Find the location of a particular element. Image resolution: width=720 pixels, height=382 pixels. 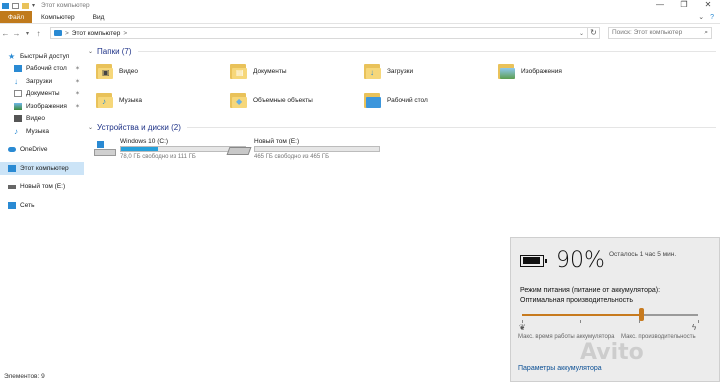

tab-computer: Компьютер is located at coordinates (58, 17).